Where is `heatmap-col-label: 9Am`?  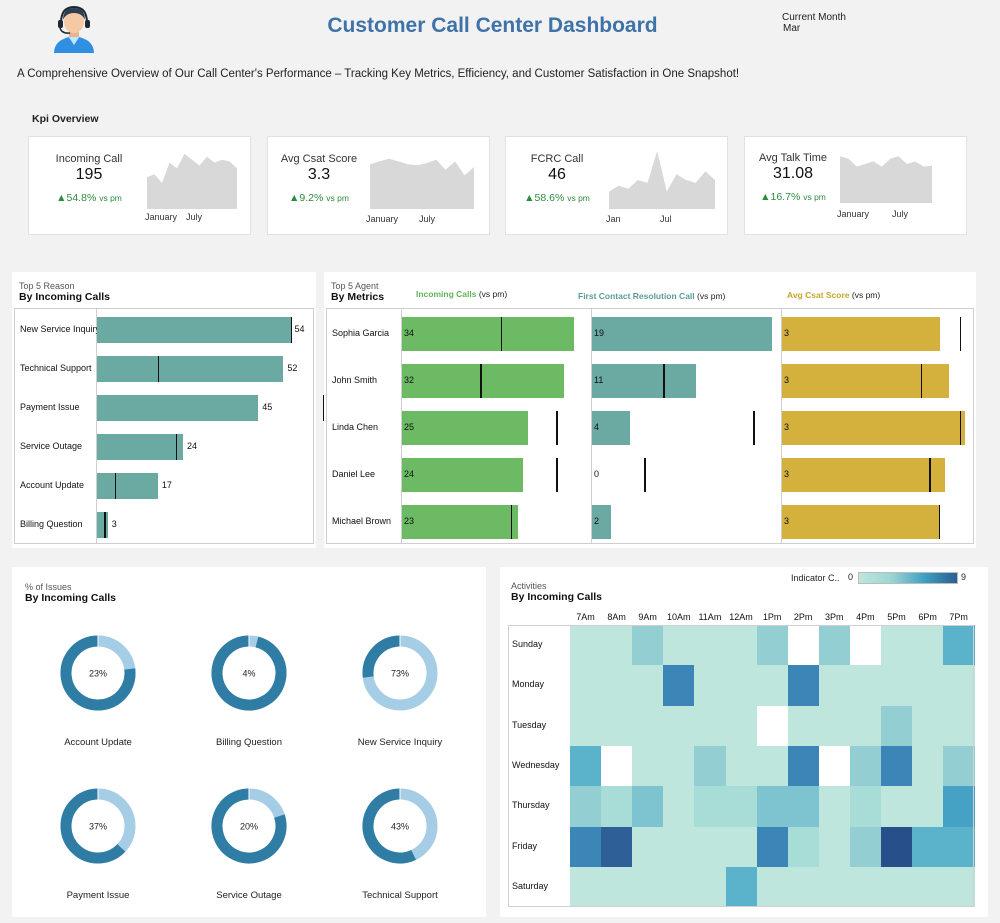 heatmap-col-label: 9Am is located at coordinates (647, 617).